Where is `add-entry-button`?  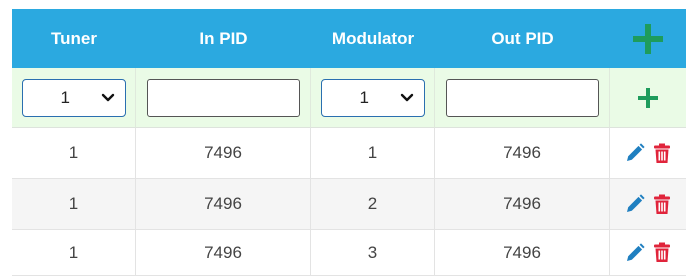 add-entry-button is located at coordinates (648, 98).